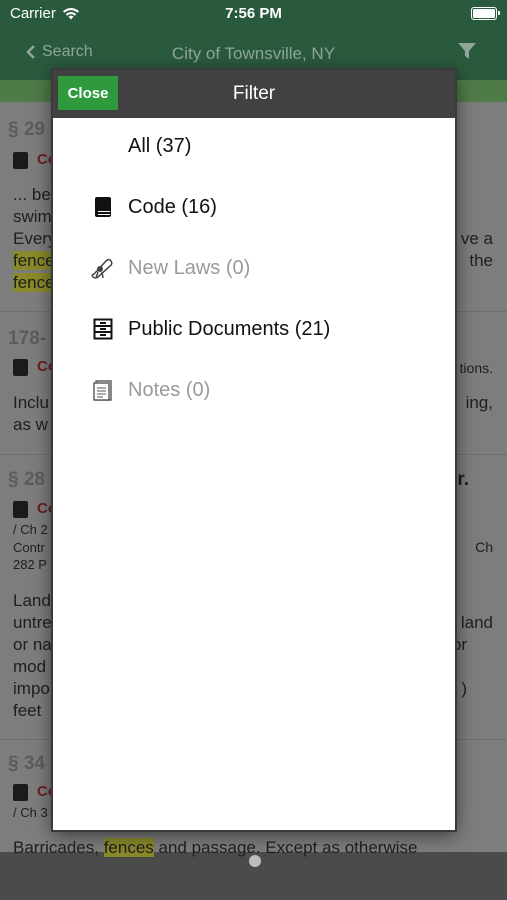 This screenshot has width=507, height=900. What do you see at coordinates (254, 390) in the screenshot?
I see `filter-option-notes: Notes (0)` at bounding box center [254, 390].